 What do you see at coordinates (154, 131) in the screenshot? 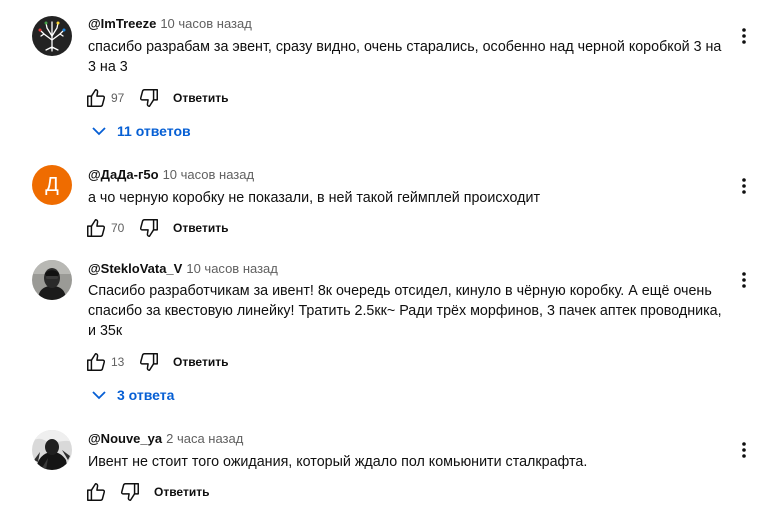
I see `replies-count-label: 11 ответов` at bounding box center [154, 131].